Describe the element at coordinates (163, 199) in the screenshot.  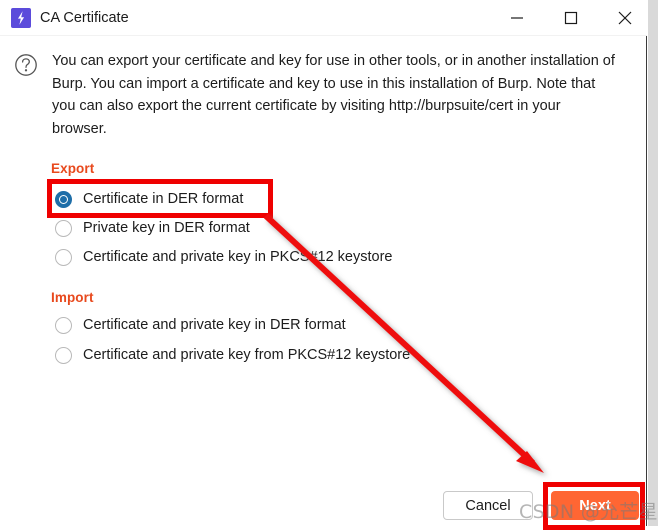
I see `radio-option-label: Certificate in DER format` at that location.